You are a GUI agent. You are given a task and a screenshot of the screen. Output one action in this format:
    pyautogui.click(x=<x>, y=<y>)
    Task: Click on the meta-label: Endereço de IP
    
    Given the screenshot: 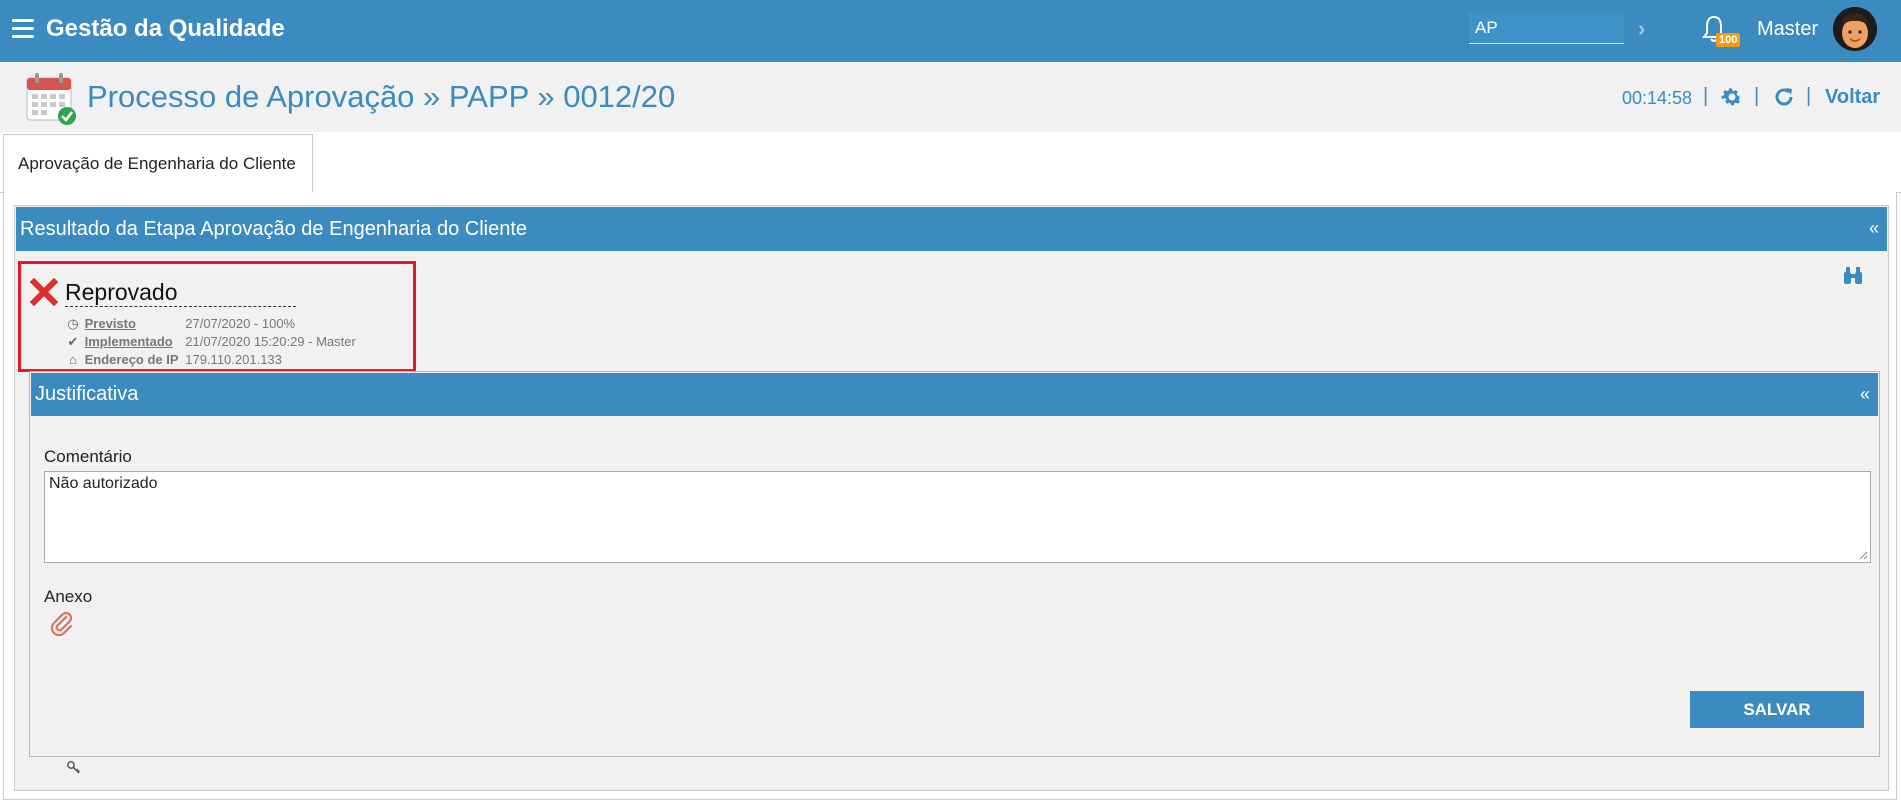 What is the action you would take?
    pyautogui.click(x=131, y=359)
    